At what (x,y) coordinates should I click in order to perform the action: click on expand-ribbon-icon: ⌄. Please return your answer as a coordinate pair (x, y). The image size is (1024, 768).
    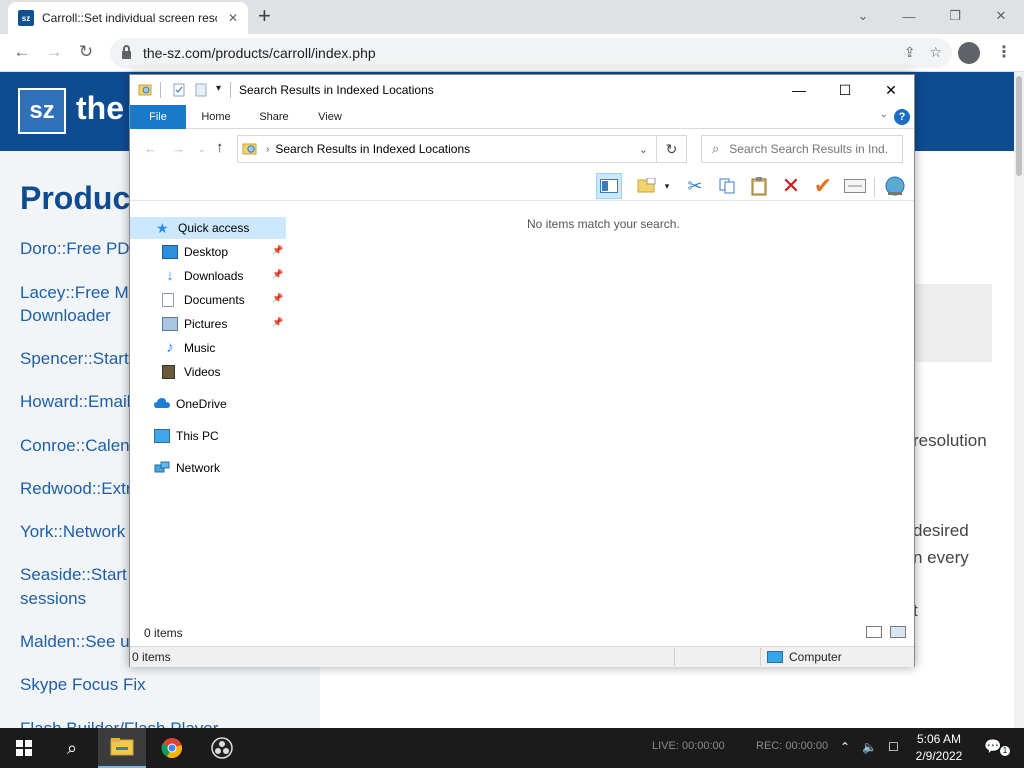
    Looking at the image, I should click on (884, 114).